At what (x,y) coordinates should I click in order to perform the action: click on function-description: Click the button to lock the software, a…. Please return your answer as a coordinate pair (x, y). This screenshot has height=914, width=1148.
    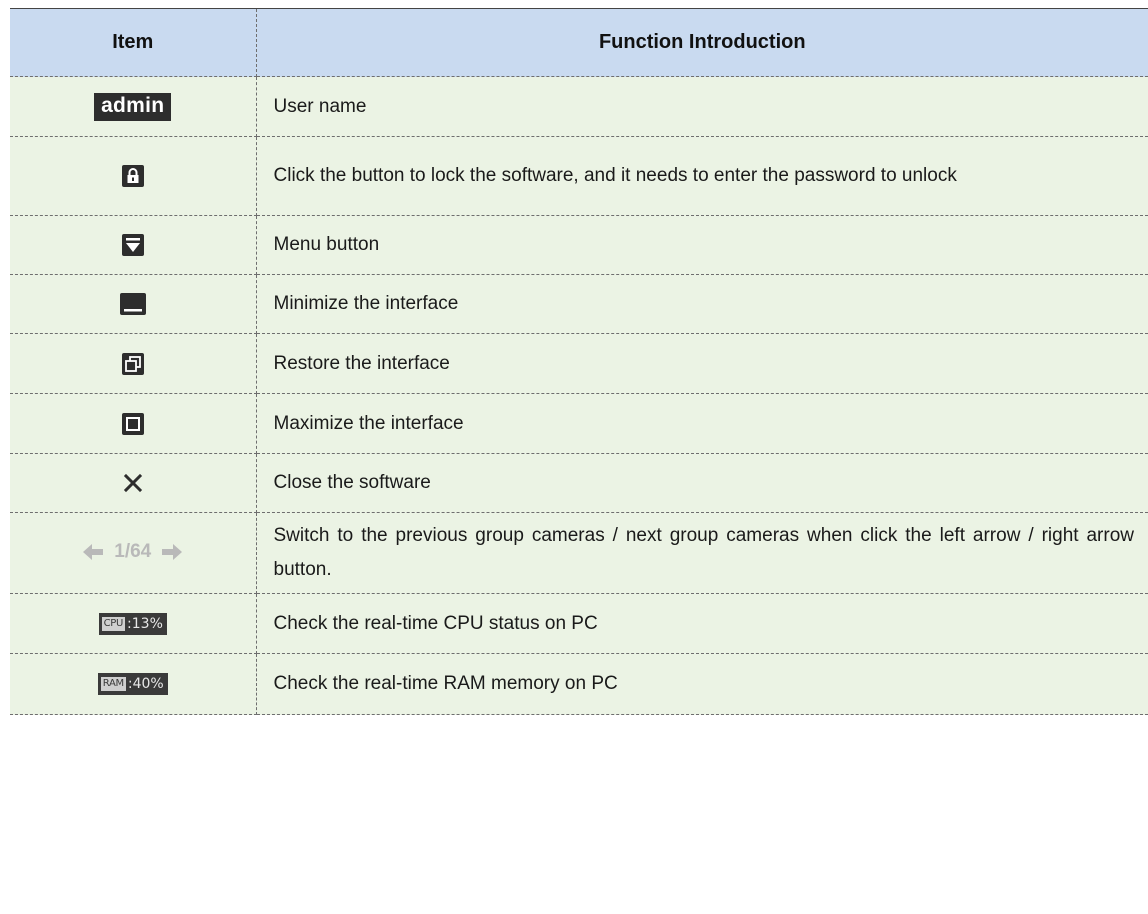
    Looking at the image, I should click on (701, 176).